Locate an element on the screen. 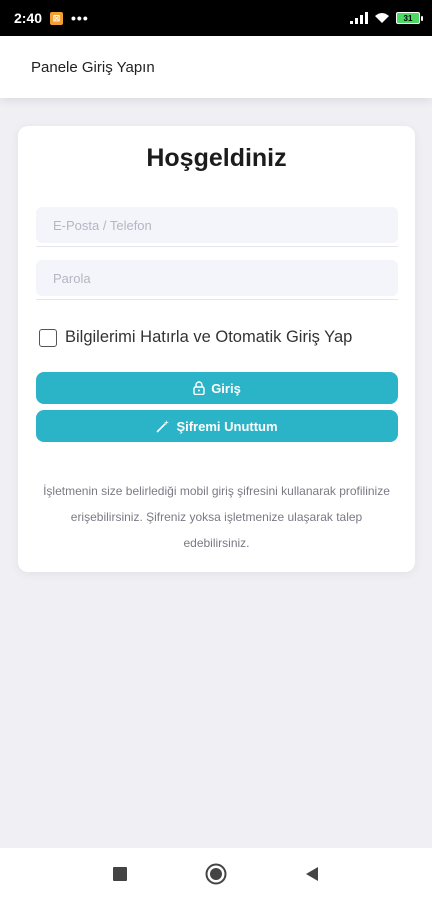 The height and width of the screenshot is (900, 432). login-button: Giriş is located at coordinates (217, 388).